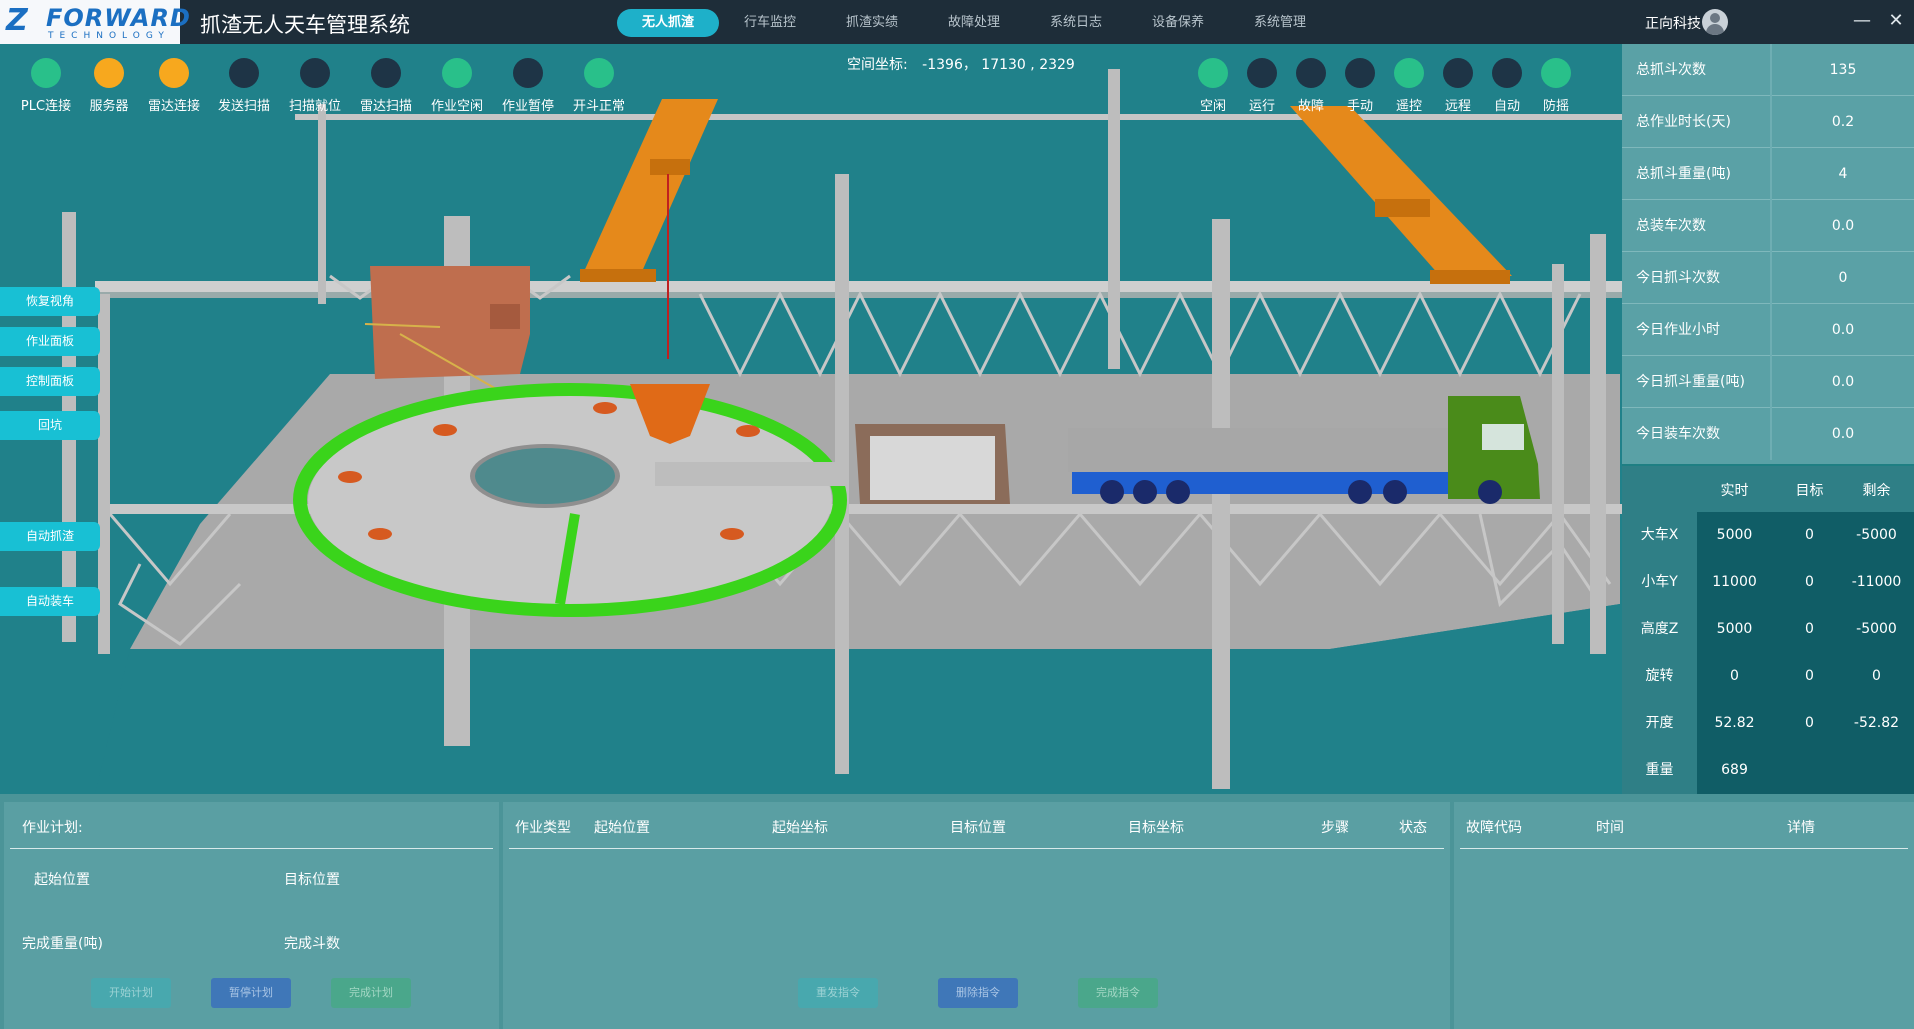 Image resolution: width=1914 pixels, height=1029 pixels. I want to click on axis-row: 开度 52.82 0 -52.82, so click(1768, 723).